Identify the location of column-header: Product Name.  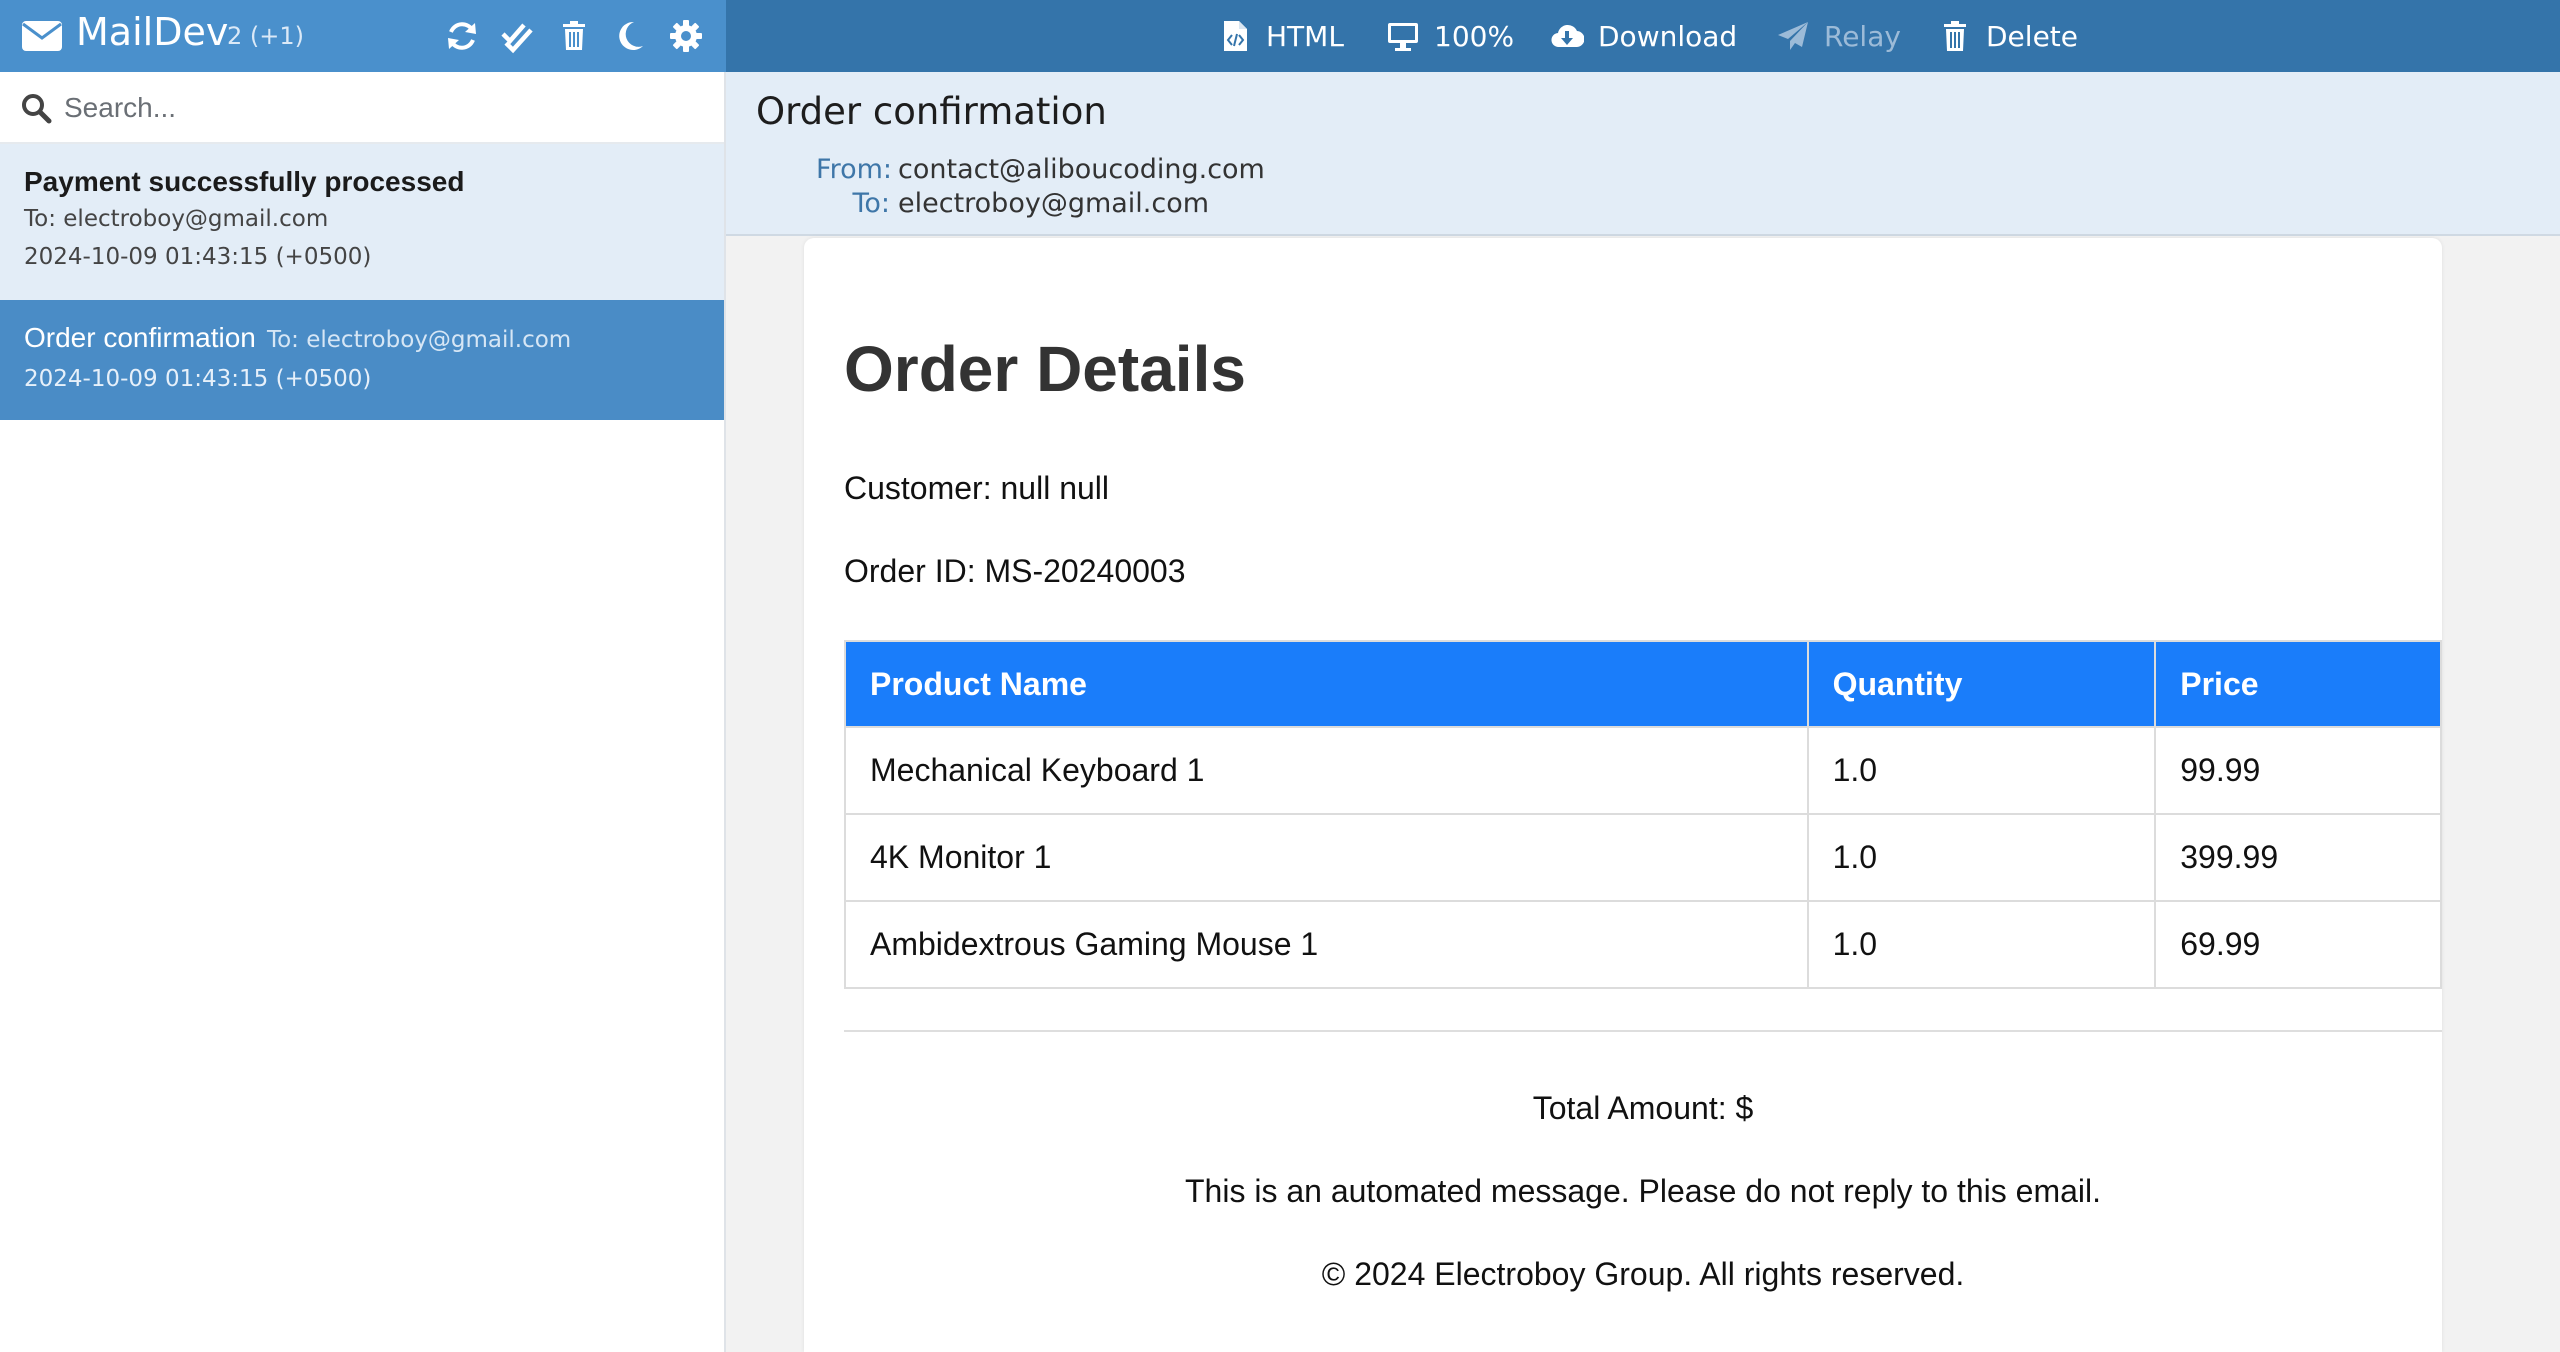
(1326, 684).